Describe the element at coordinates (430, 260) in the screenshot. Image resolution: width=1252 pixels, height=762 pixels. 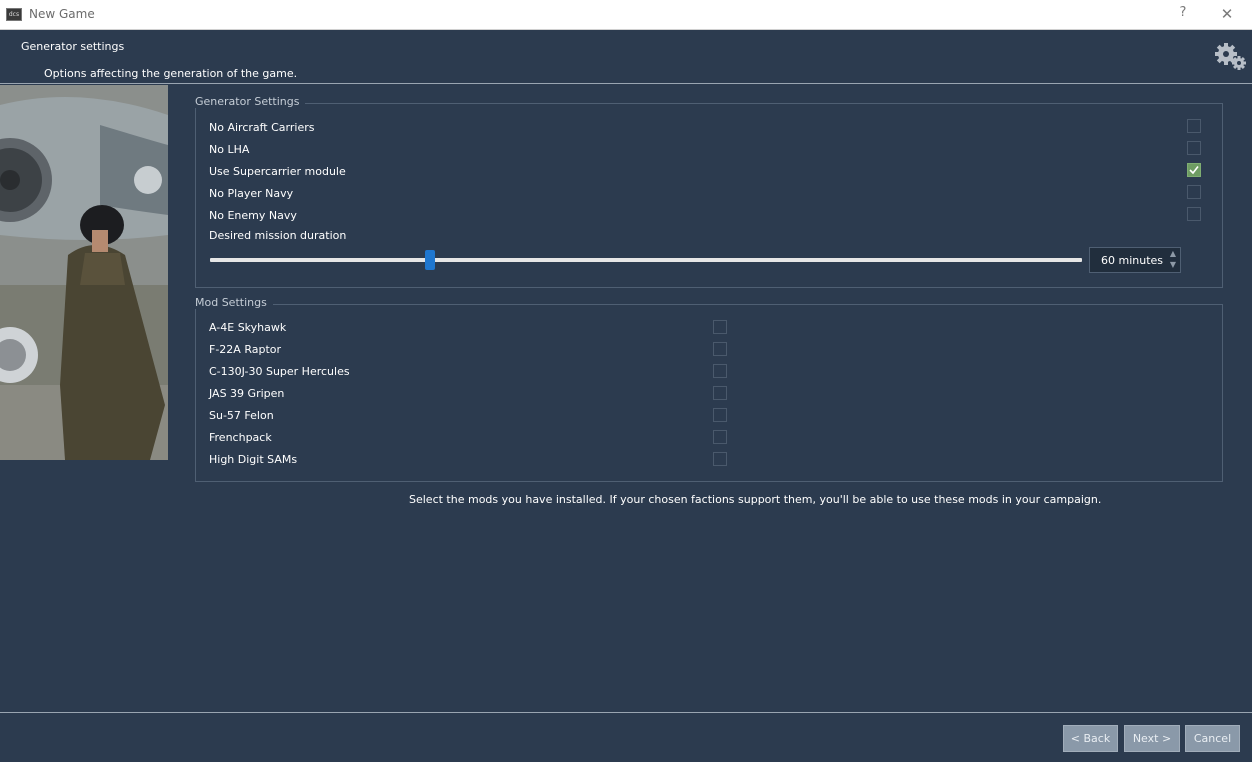
I see `duration-slider-handle` at that location.